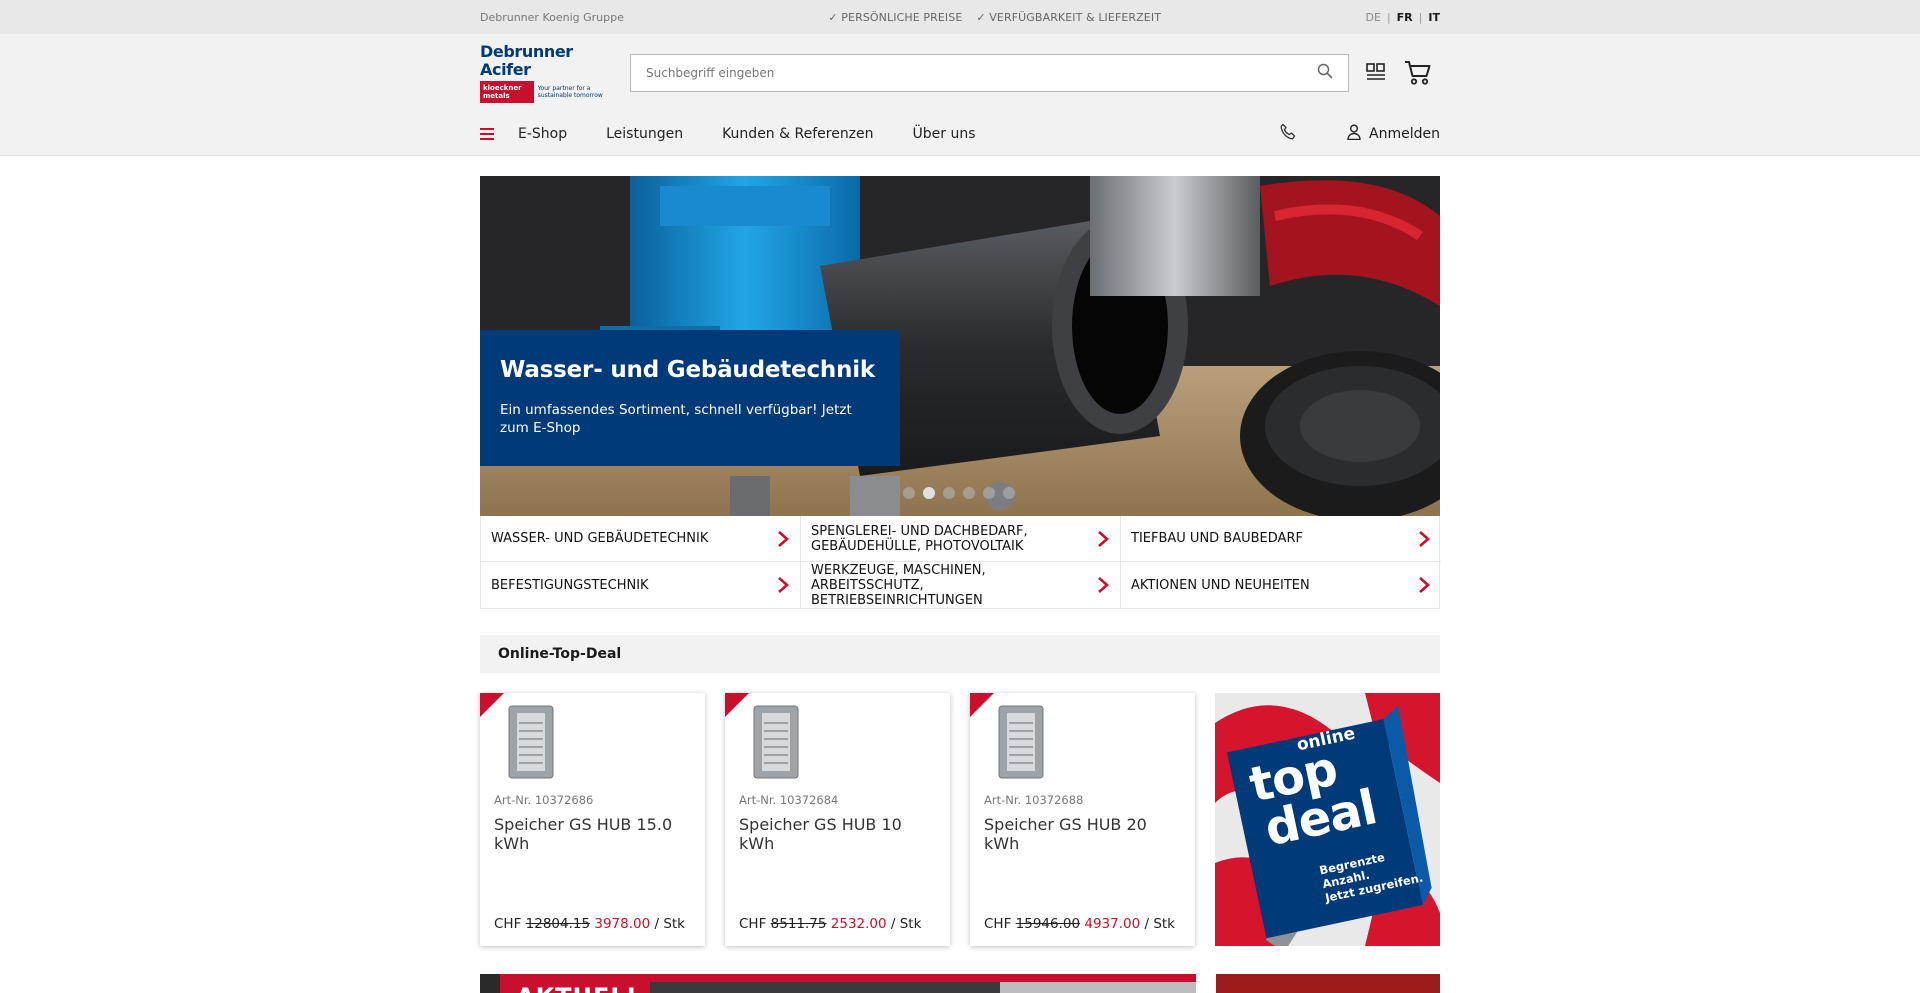 Image resolution: width=1920 pixels, height=993 pixels. What do you see at coordinates (944, 134) in the screenshot?
I see `nav-about: Über uns` at bounding box center [944, 134].